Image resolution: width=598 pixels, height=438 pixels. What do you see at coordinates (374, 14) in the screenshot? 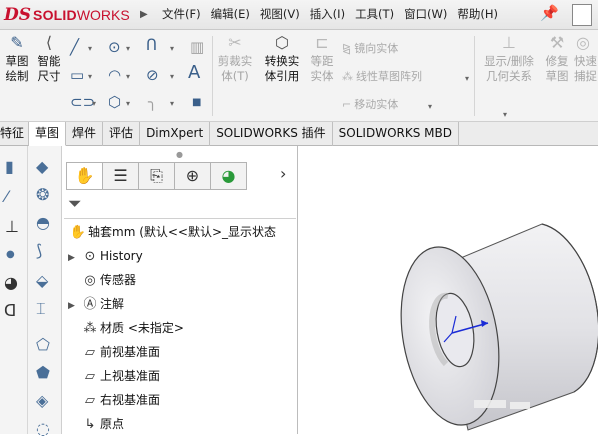
I see `menu-tools: 工具(T)` at bounding box center [374, 14].